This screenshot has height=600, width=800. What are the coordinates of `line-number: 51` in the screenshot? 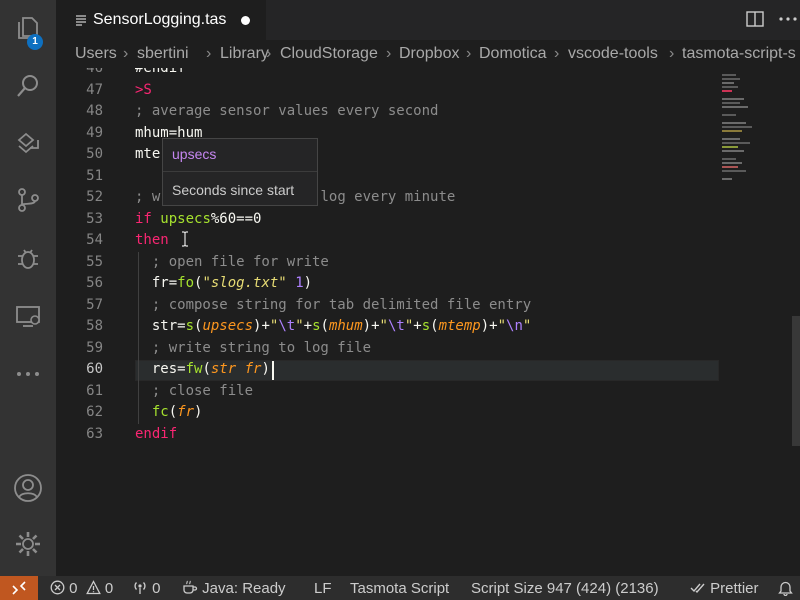 It's located at (94, 175).